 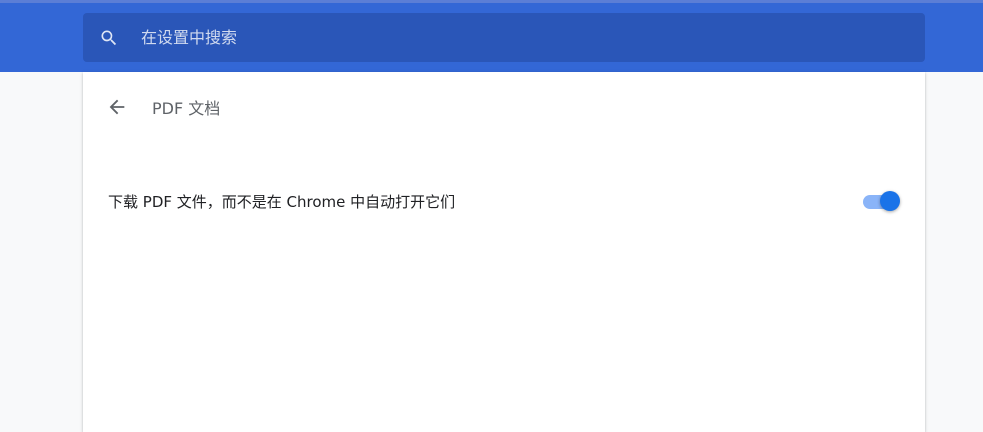 I want to click on setting-row-download-pdf: 下载 PDF 文件，而不是在 Chrome 中自动打开它们, so click(x=504, y=201).